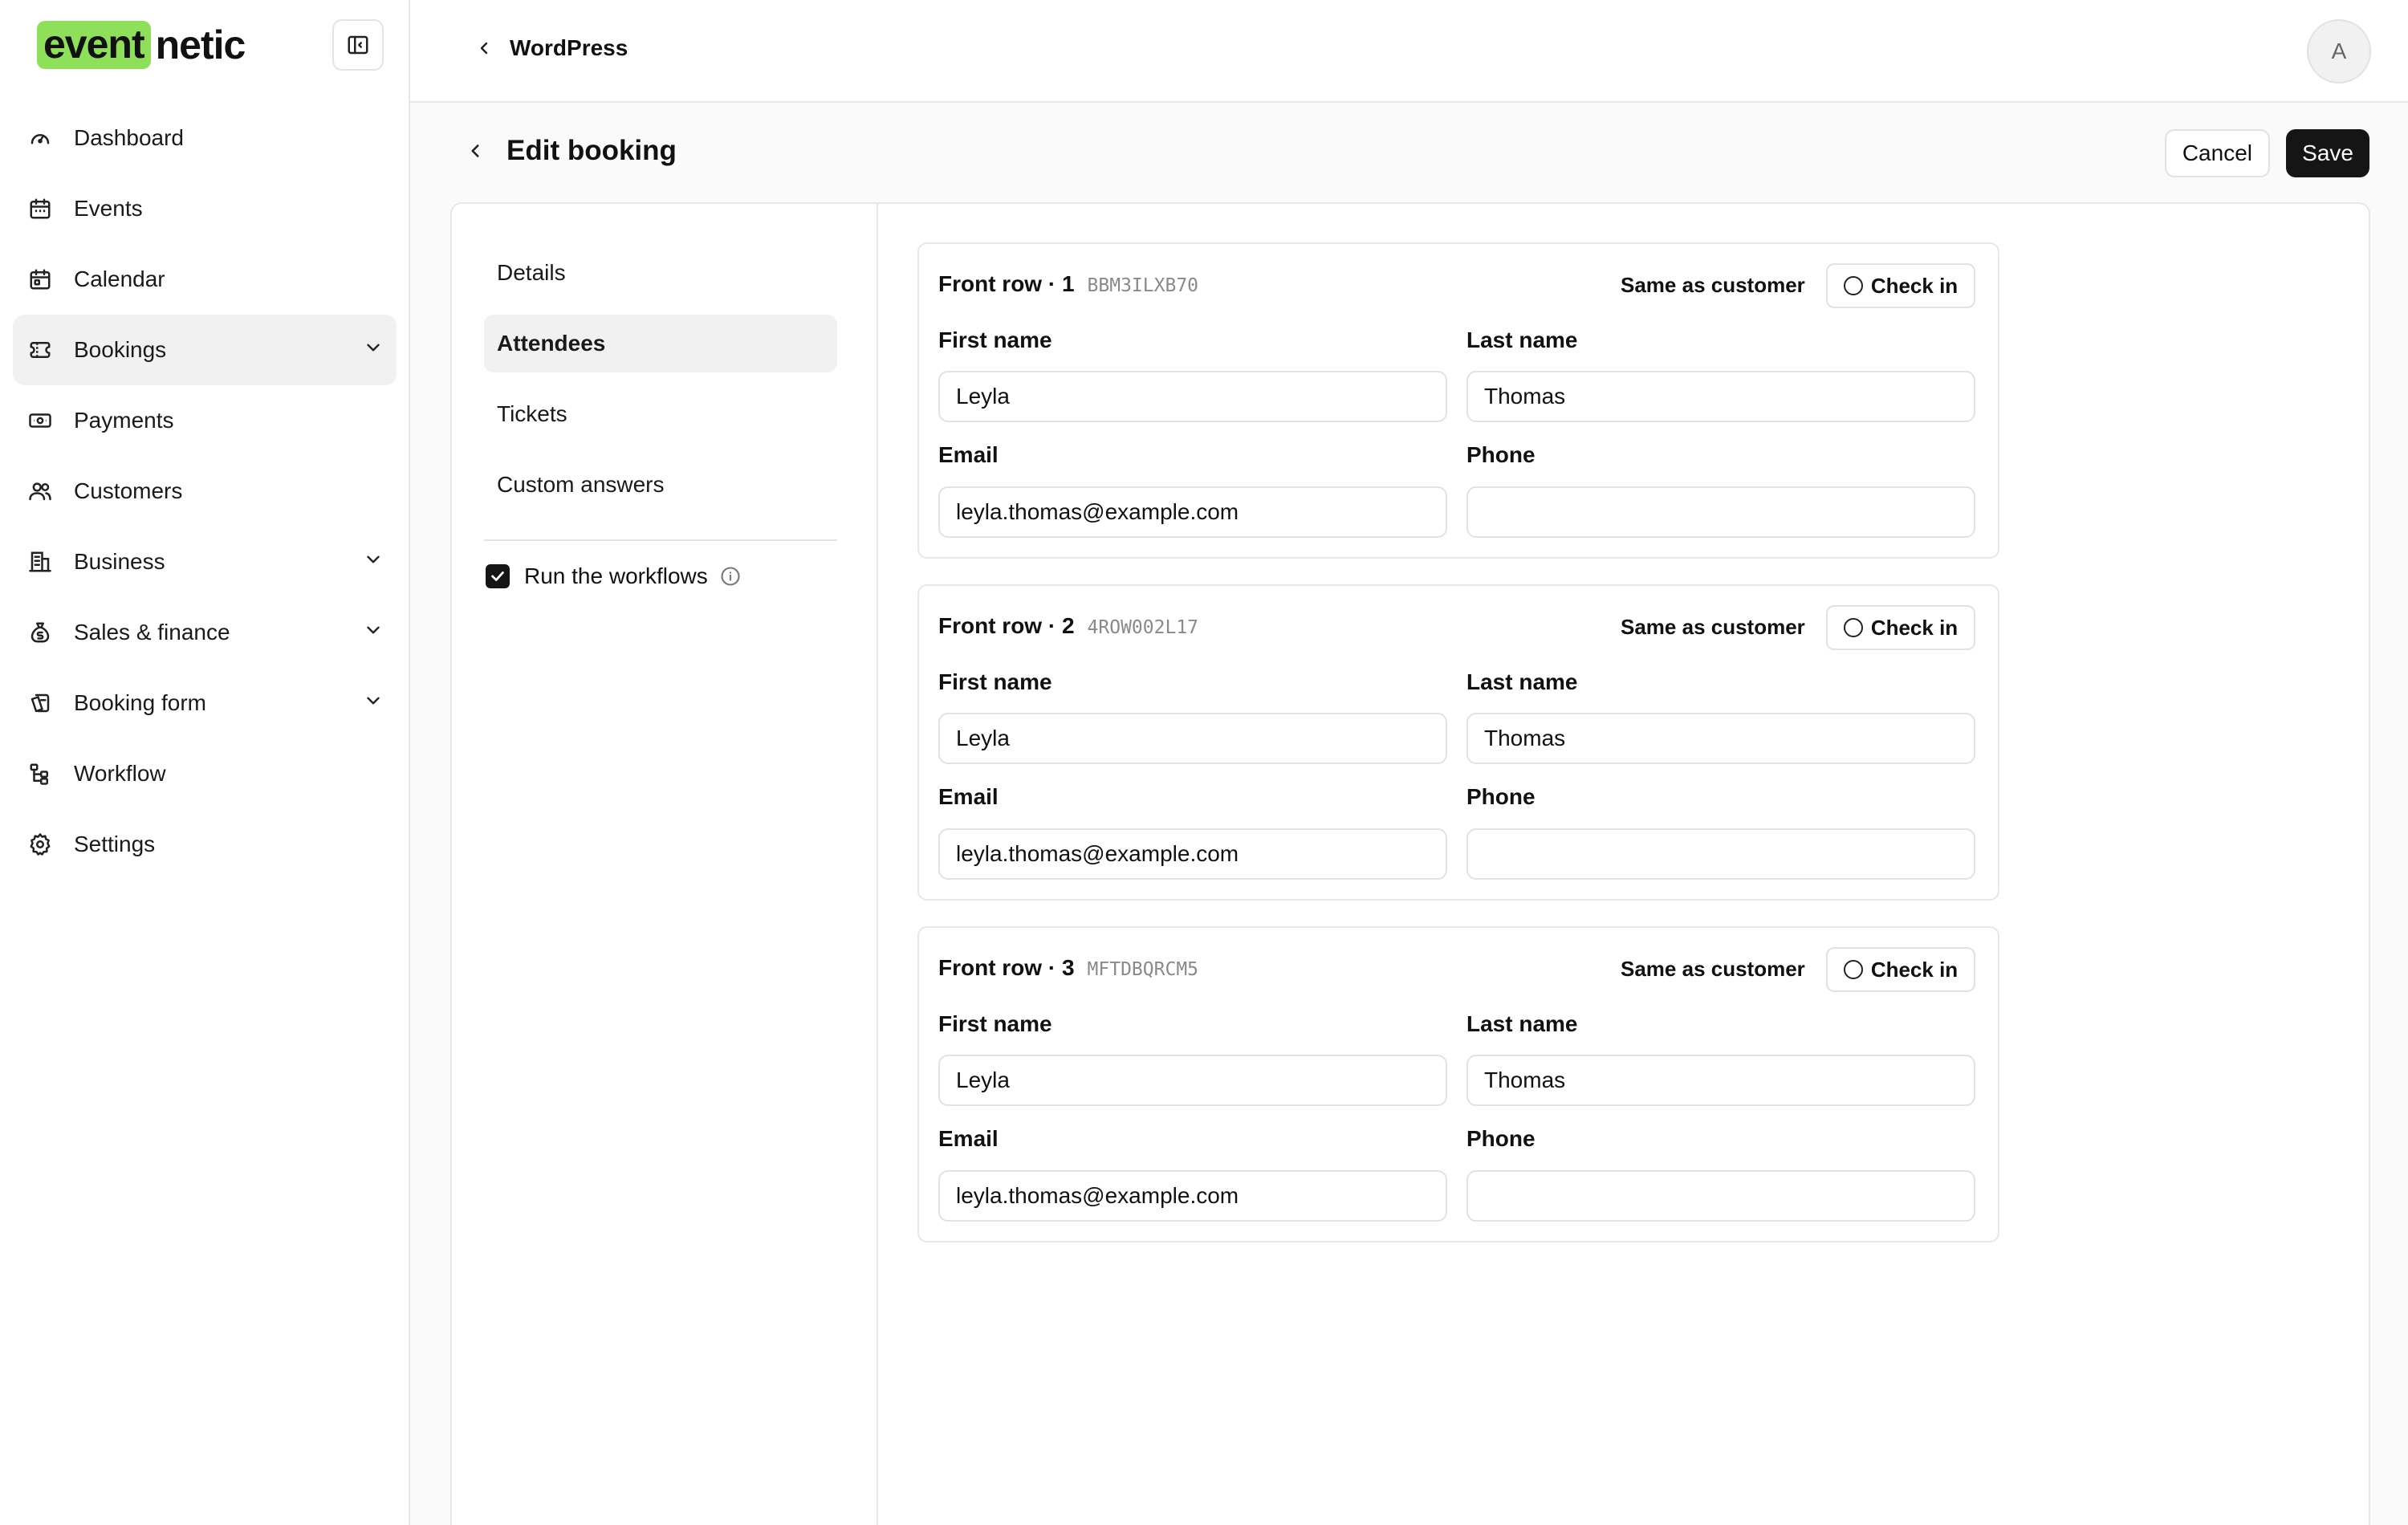 The width and height of the screenshot is (2408, 1525). What do you see at coordinates (40, 491) in the screenshot?
I see `users-icon` at bounding box center [40, 491].